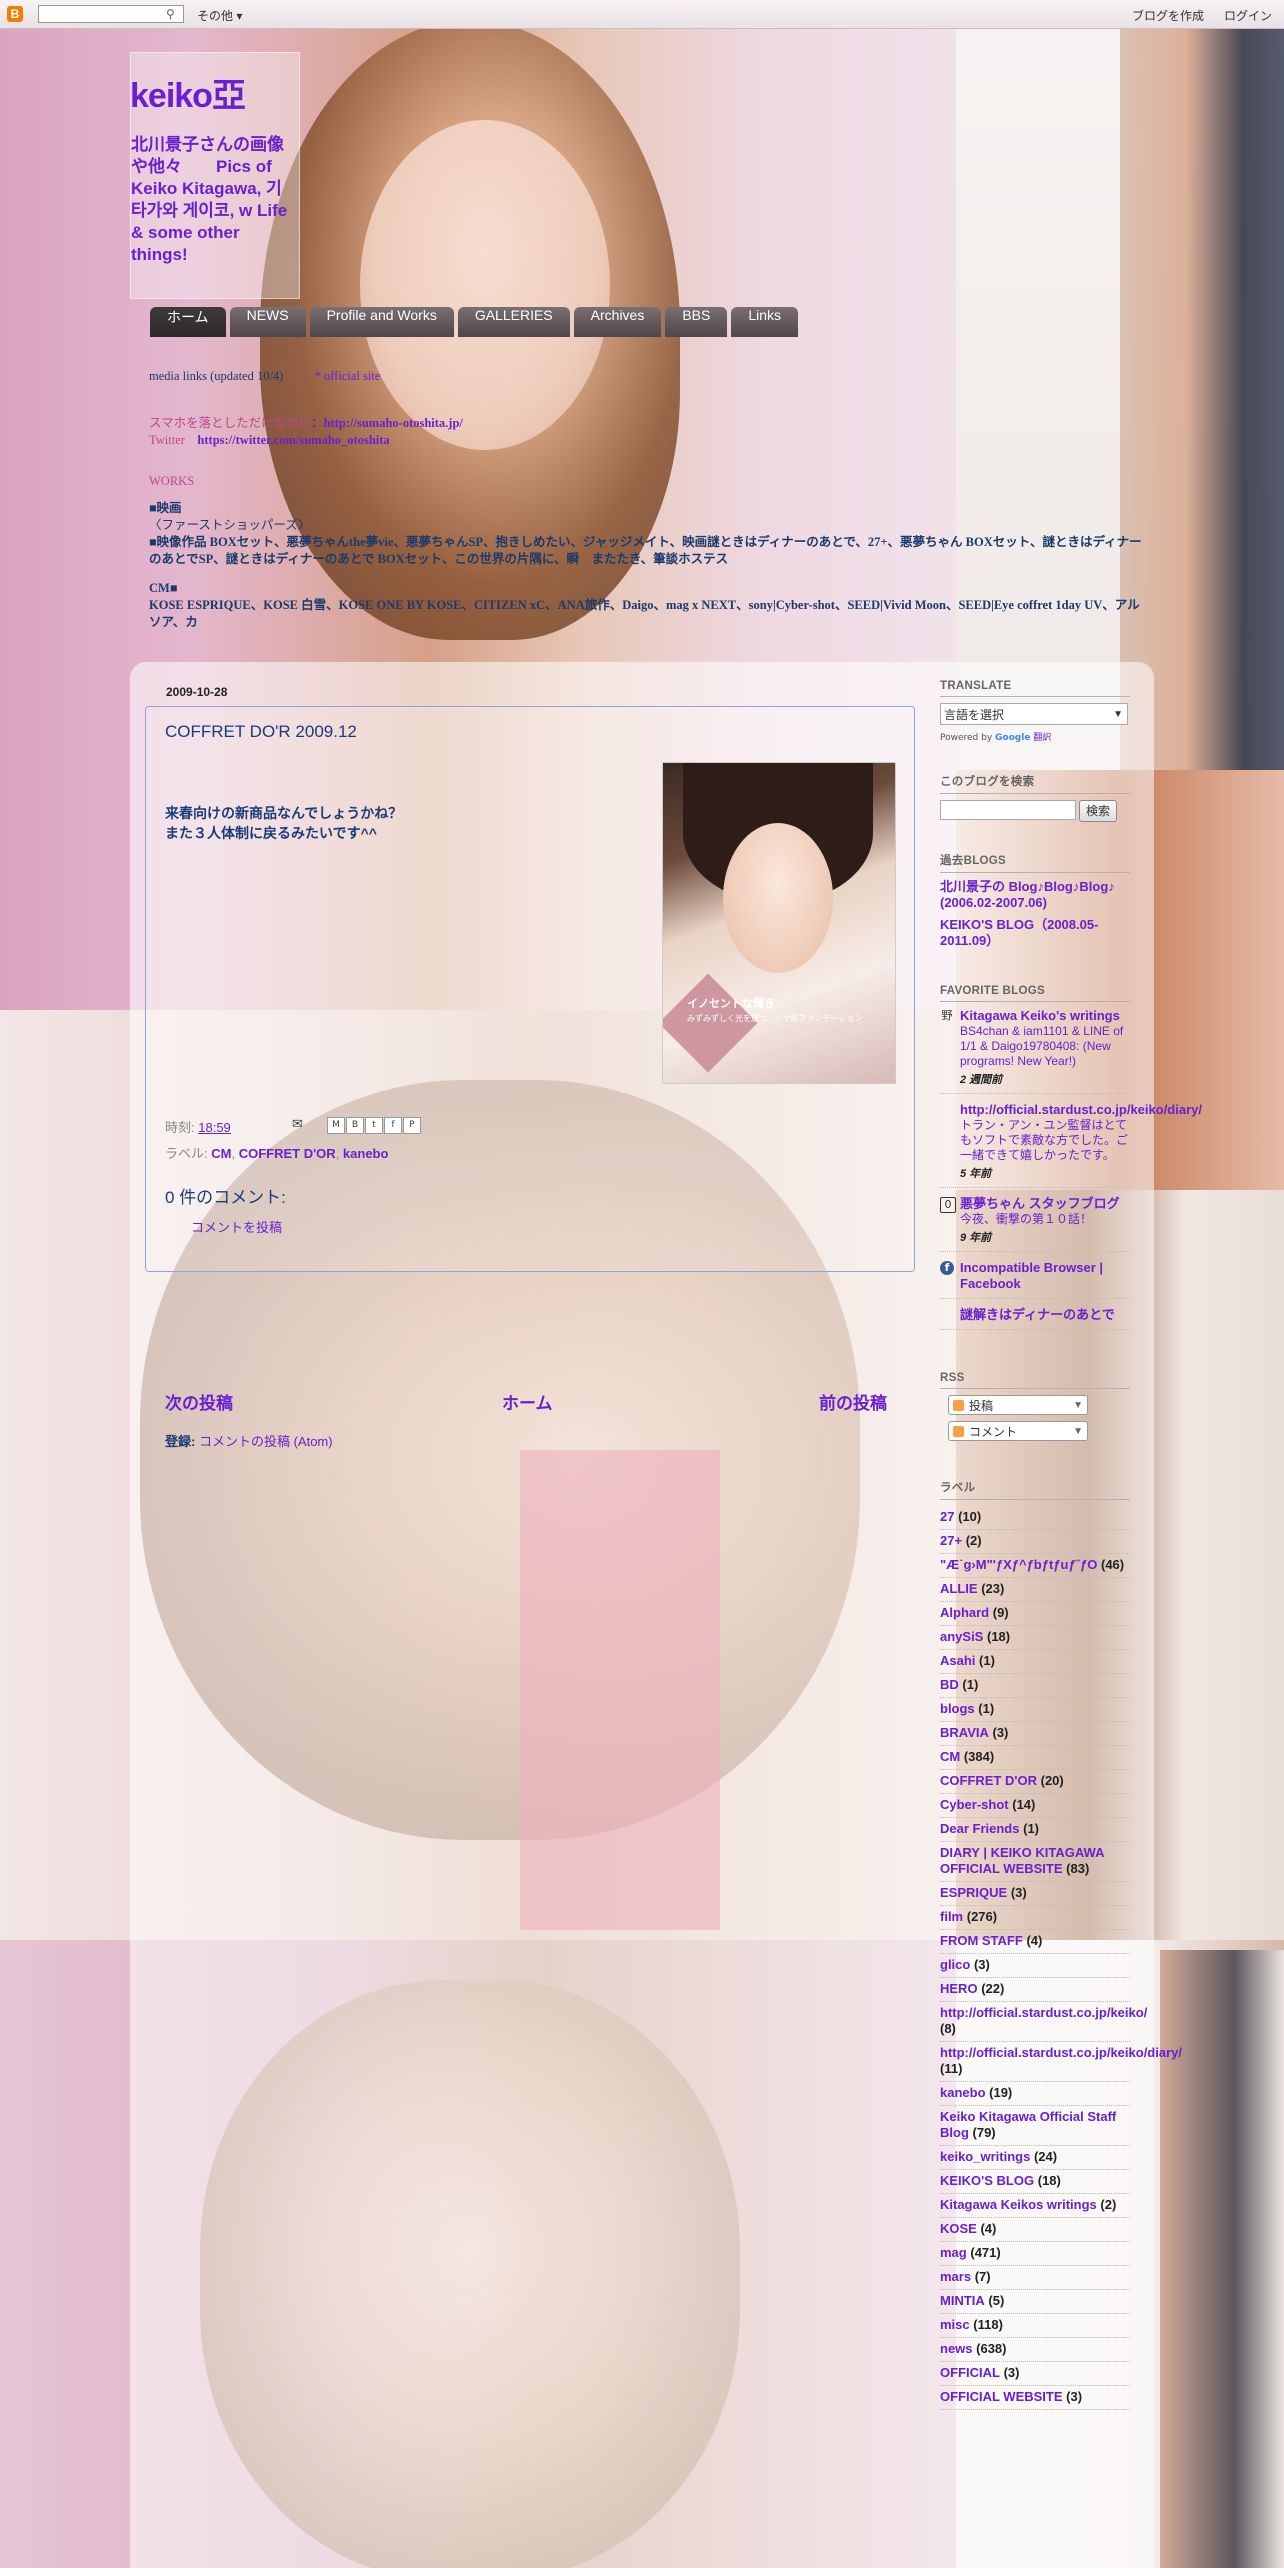 The image size is (1284, 2568). I want to click on label-item: ESPRIQUE (3), so click(1035, 1894).